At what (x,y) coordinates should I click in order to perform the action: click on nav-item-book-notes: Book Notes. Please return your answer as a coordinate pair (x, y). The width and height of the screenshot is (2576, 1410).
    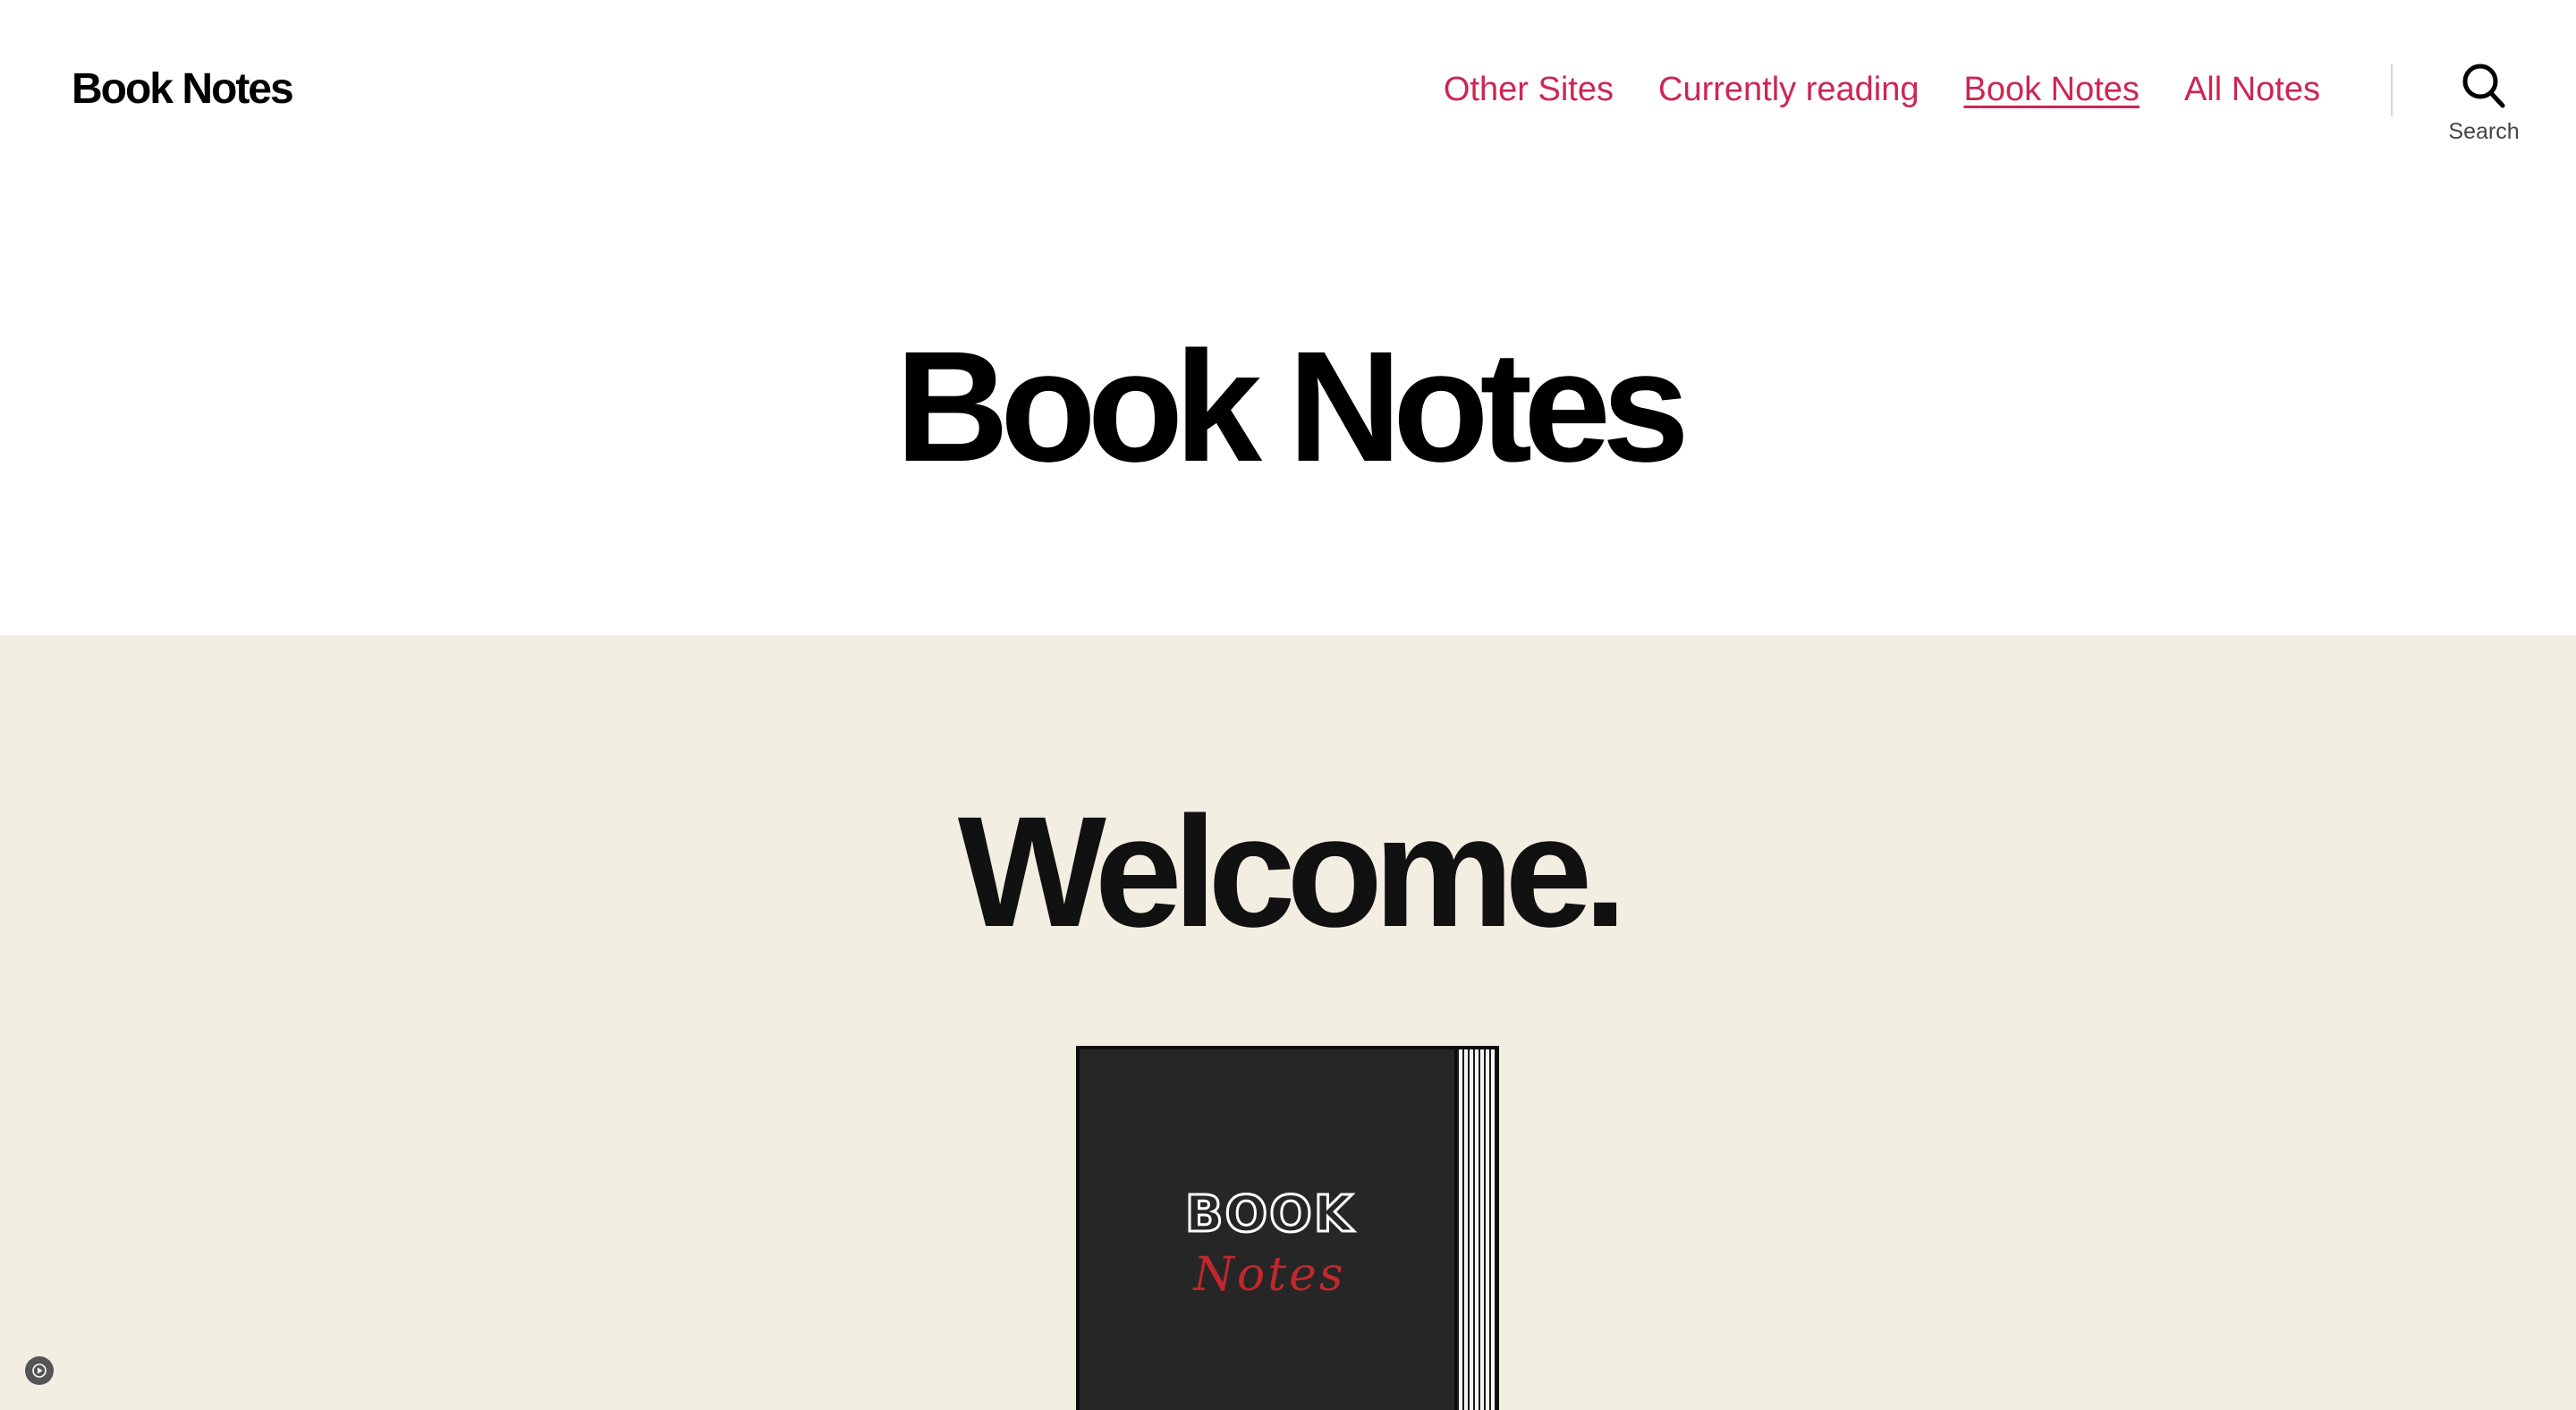
    Looking at the image, I should click on (2051, 90).